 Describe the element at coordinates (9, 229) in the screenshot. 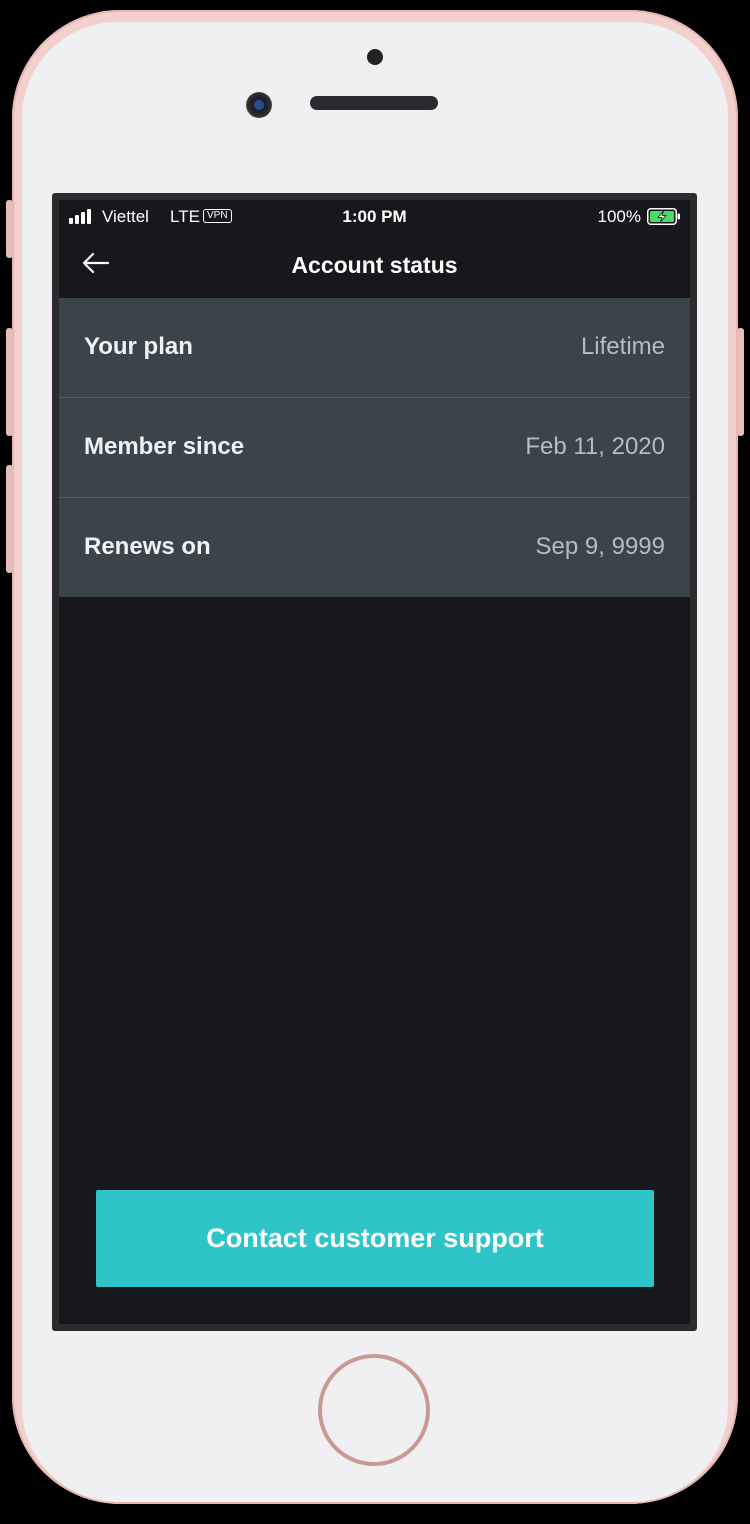

I see `mute-switch` at that location.